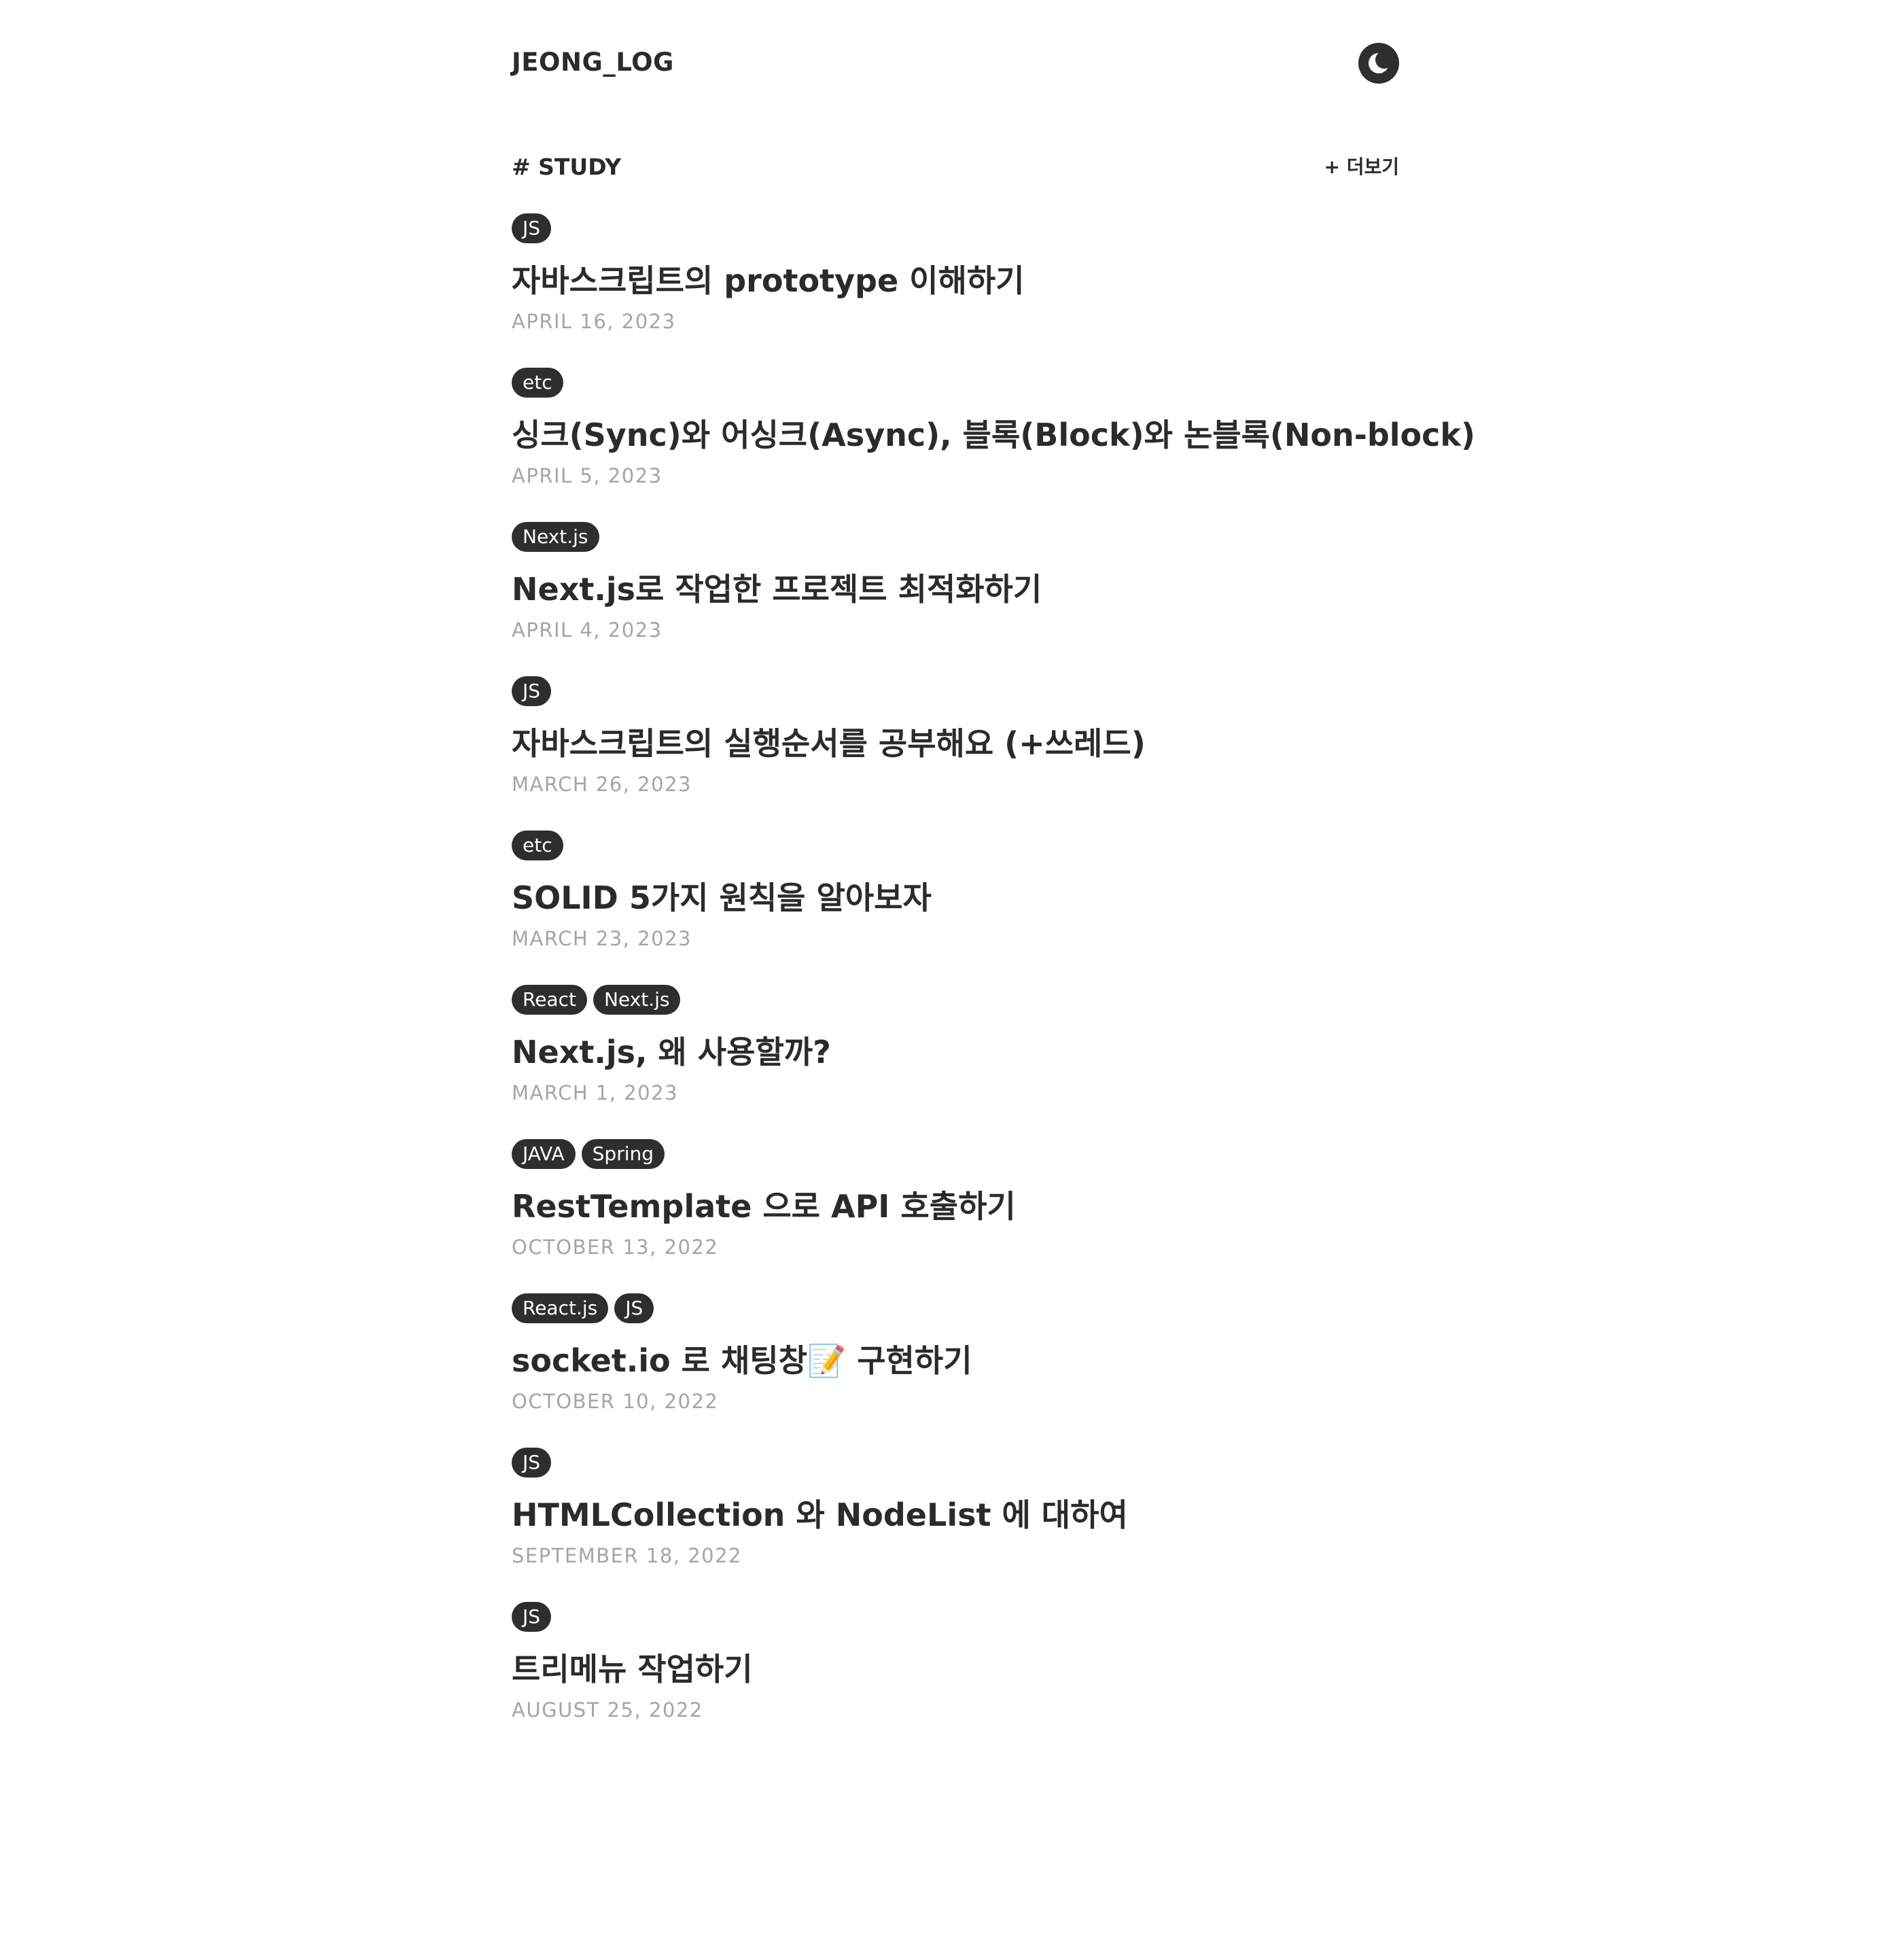 Image resolution: width=1904 pixels, height=1956 pixels. What do you see at coordinates (593, 62) in the screenshot?
I see `site-logo: JEONG_LOG` at bounding box center [593, 62].